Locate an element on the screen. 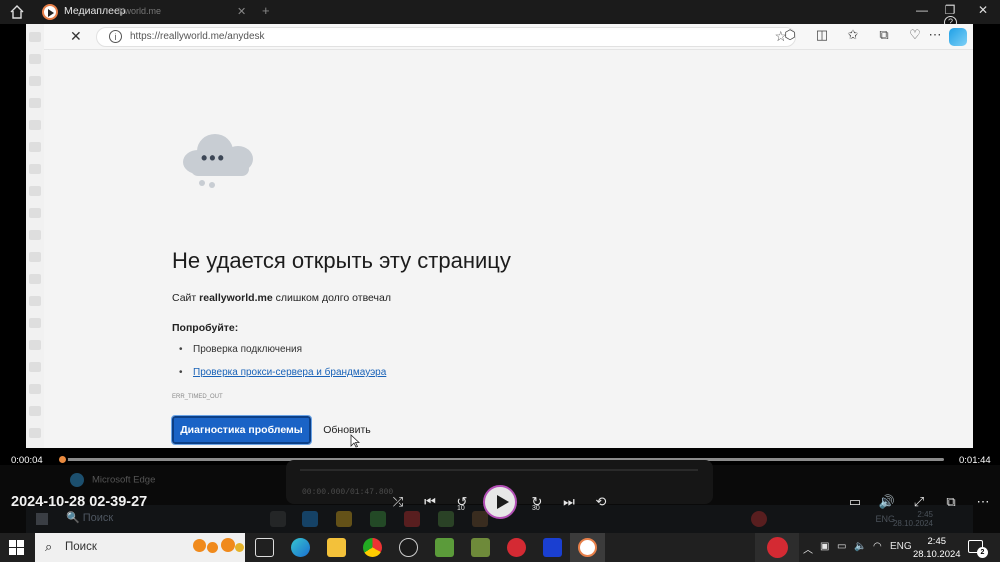  show-hidden-icons: ︿ is located at coordinates (808, 548).